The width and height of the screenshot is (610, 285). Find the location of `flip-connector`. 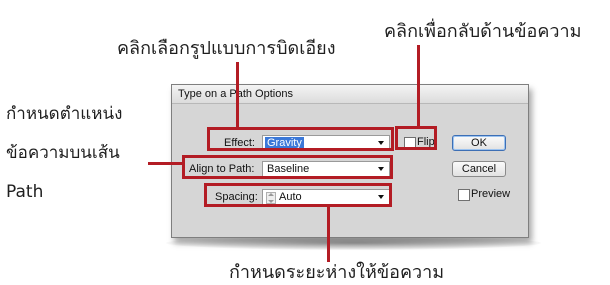

flip-connector is located at coordinates (418, 86).